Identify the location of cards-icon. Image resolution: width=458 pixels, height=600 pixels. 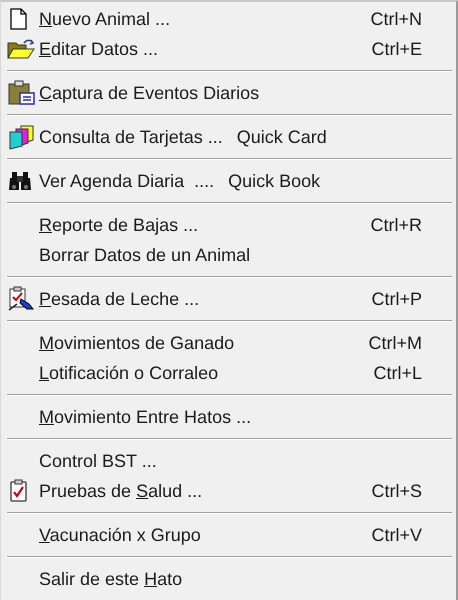
(21, 137).